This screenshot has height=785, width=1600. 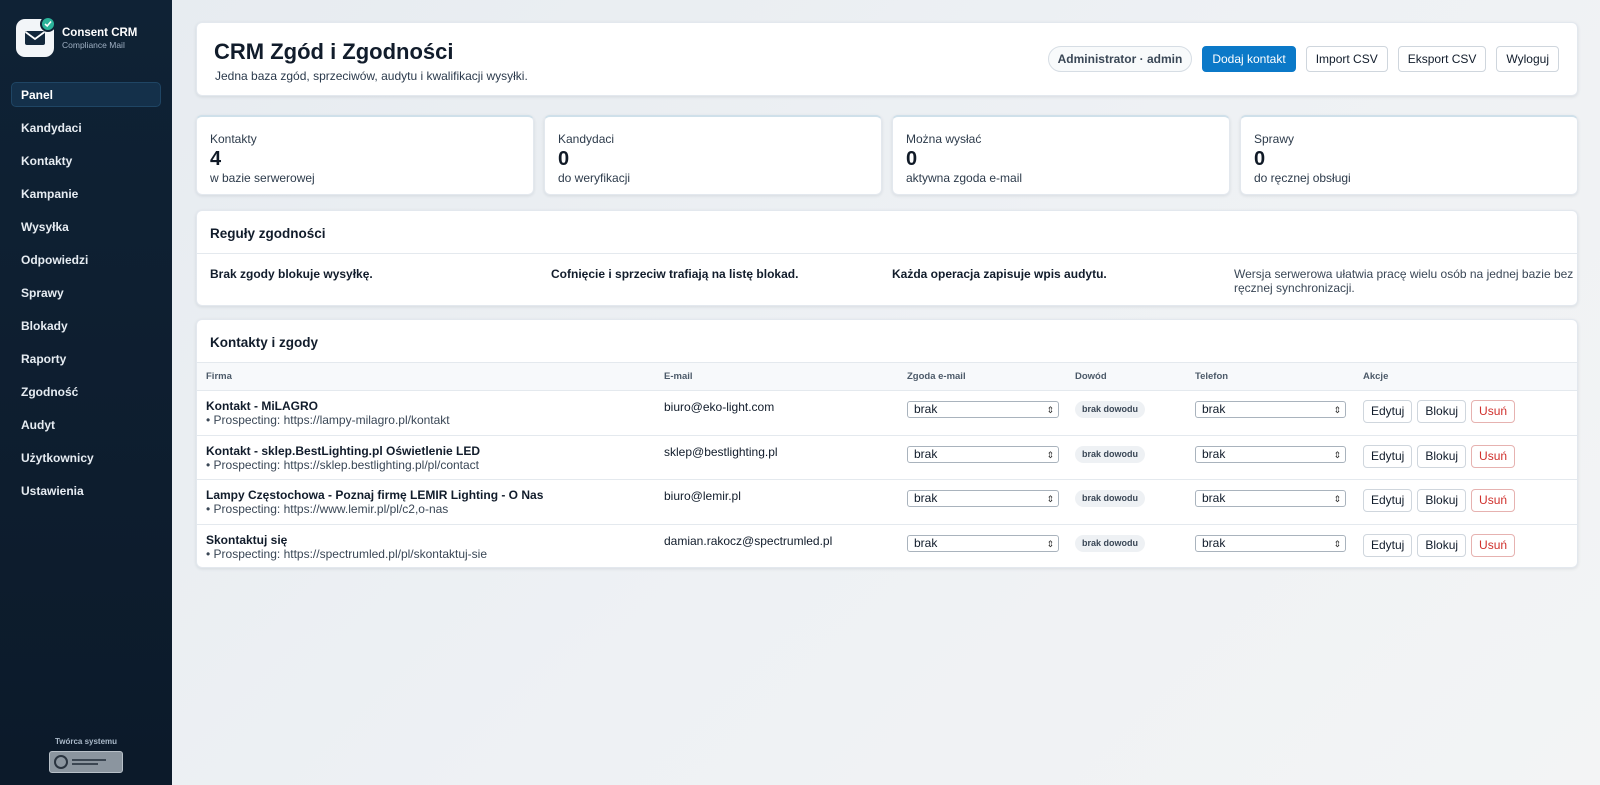 What do you see at coordinates (48, 24) in the screenshot?
I see `check-icon` at bounding box center [48, 24].